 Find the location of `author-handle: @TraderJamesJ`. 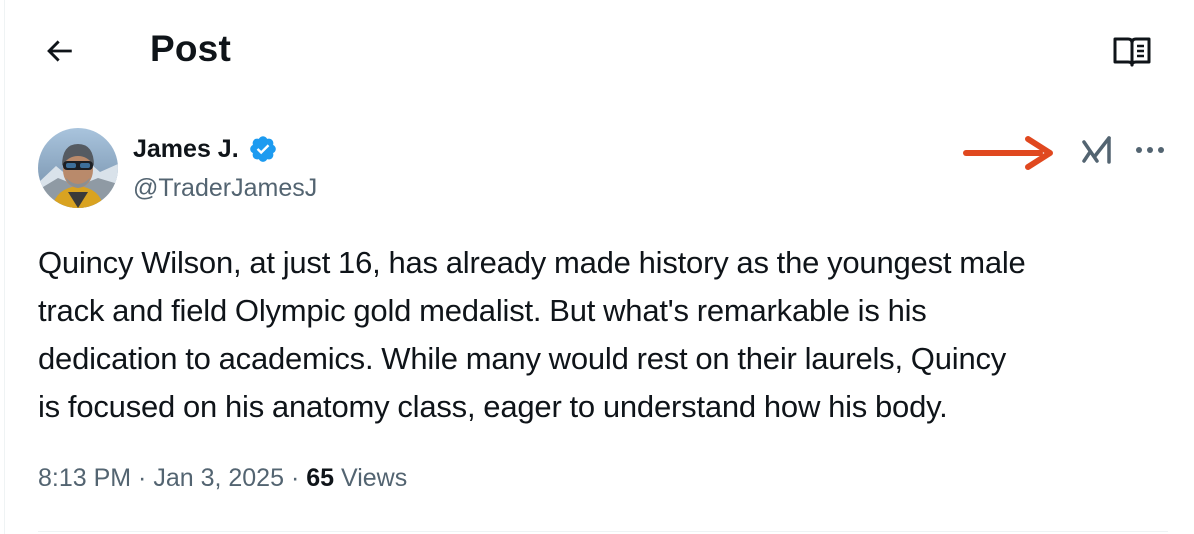

author-handle: @TraderJamesJ is located at coordinates (225, 188).